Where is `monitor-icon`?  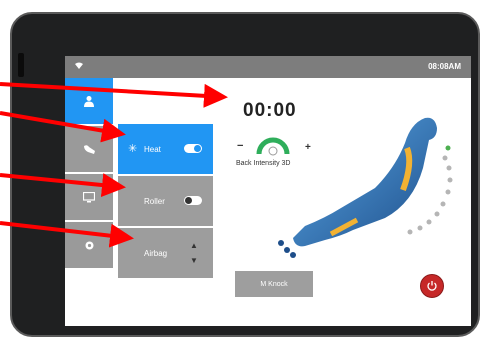 monitor-icon is located at coordinates (89, 196).